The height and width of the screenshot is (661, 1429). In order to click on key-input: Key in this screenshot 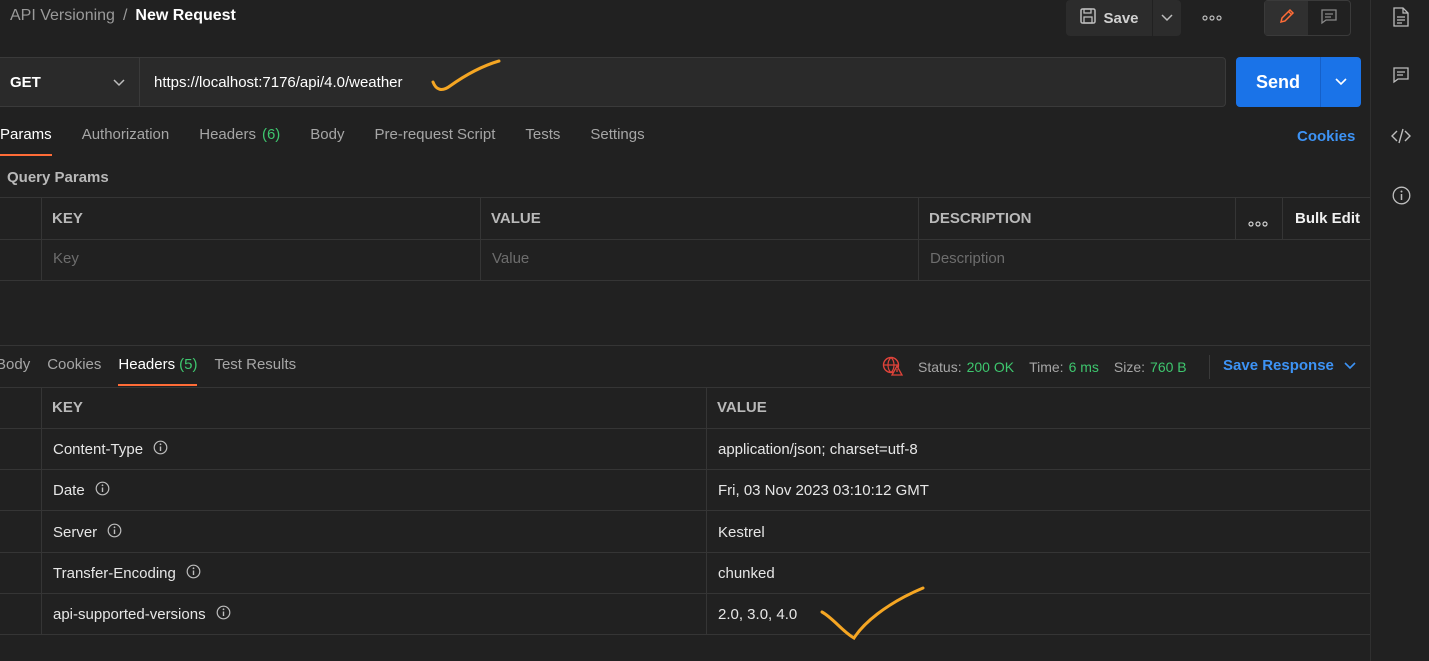, I will do `click(66, 258)`.